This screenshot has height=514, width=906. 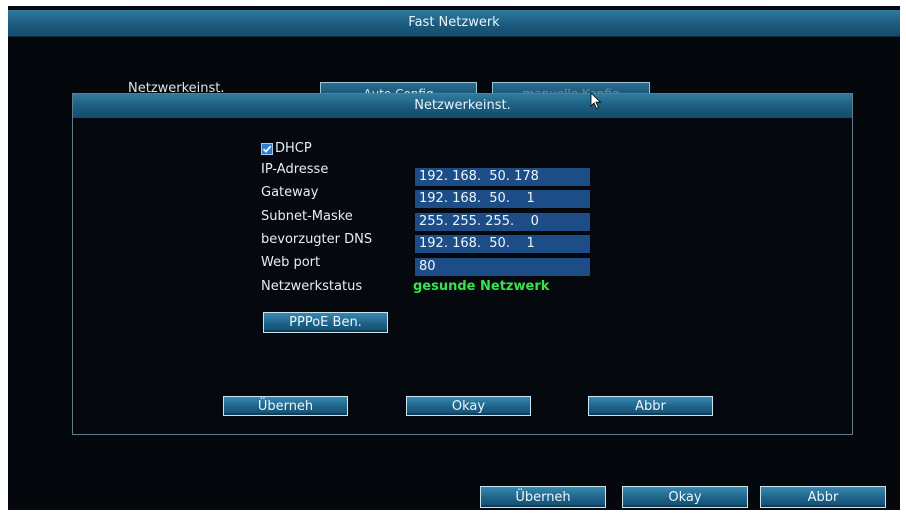 I want to click on preferred-dns-field: 192. 168. 50. 1, so click(x=502, y=244).